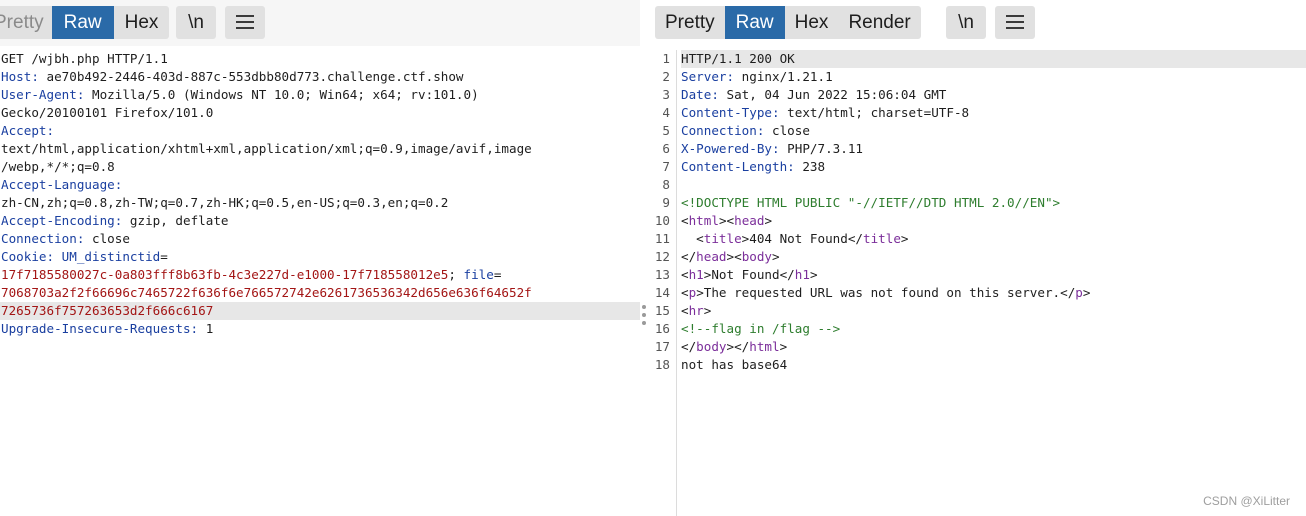  Describe the element at coordinates (874, 112) in the screenshot. I see `response-token: text/html; charset=UTF-8` at that location.